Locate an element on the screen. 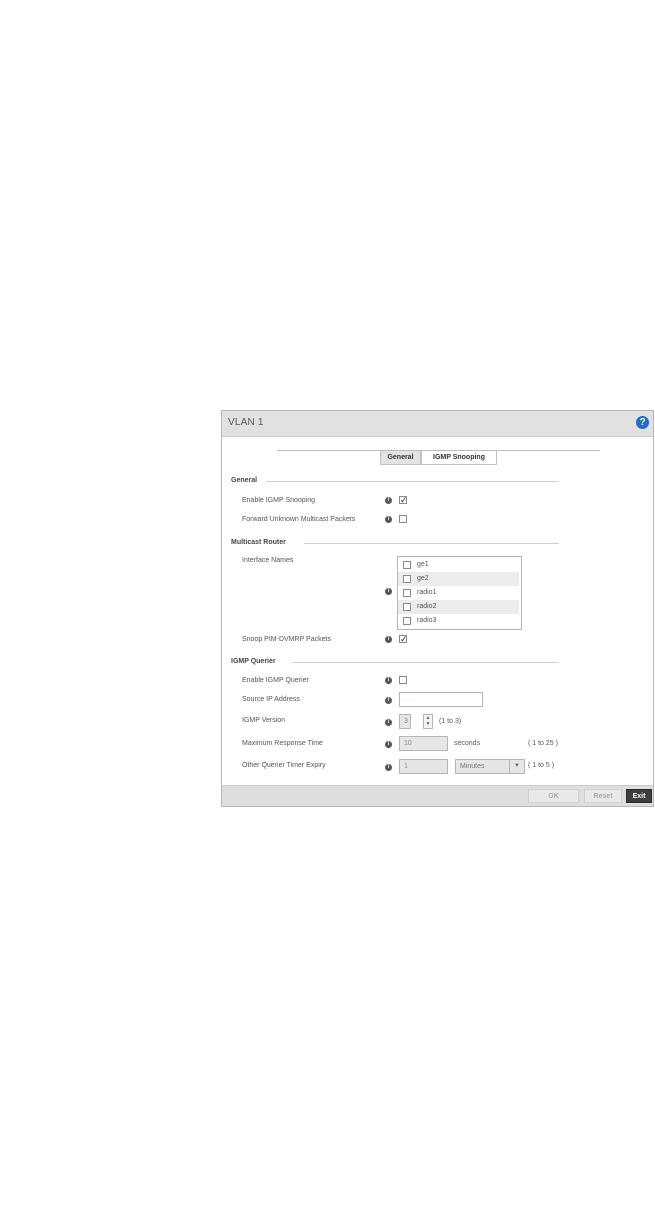  igmp-version-spinner: ▲ ▼ is located at coordinates (428, 721).